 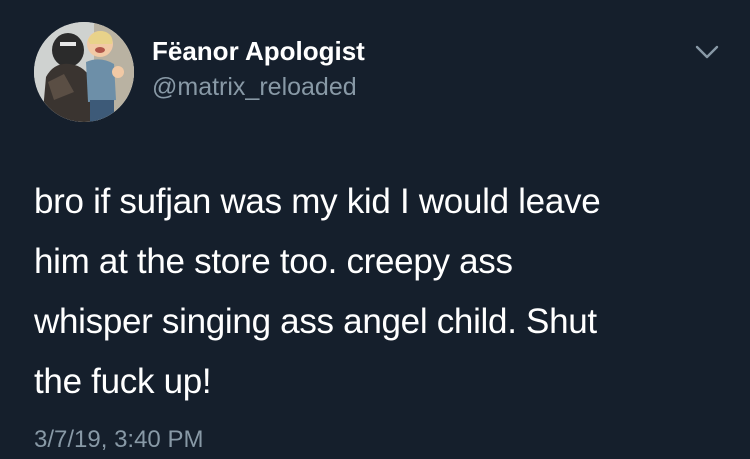 What do you see at coordinates (118, 440) in the screenshot?
I see `timestamp: 3/7/19, 3:40 PM` at bounding box center [118, 440].